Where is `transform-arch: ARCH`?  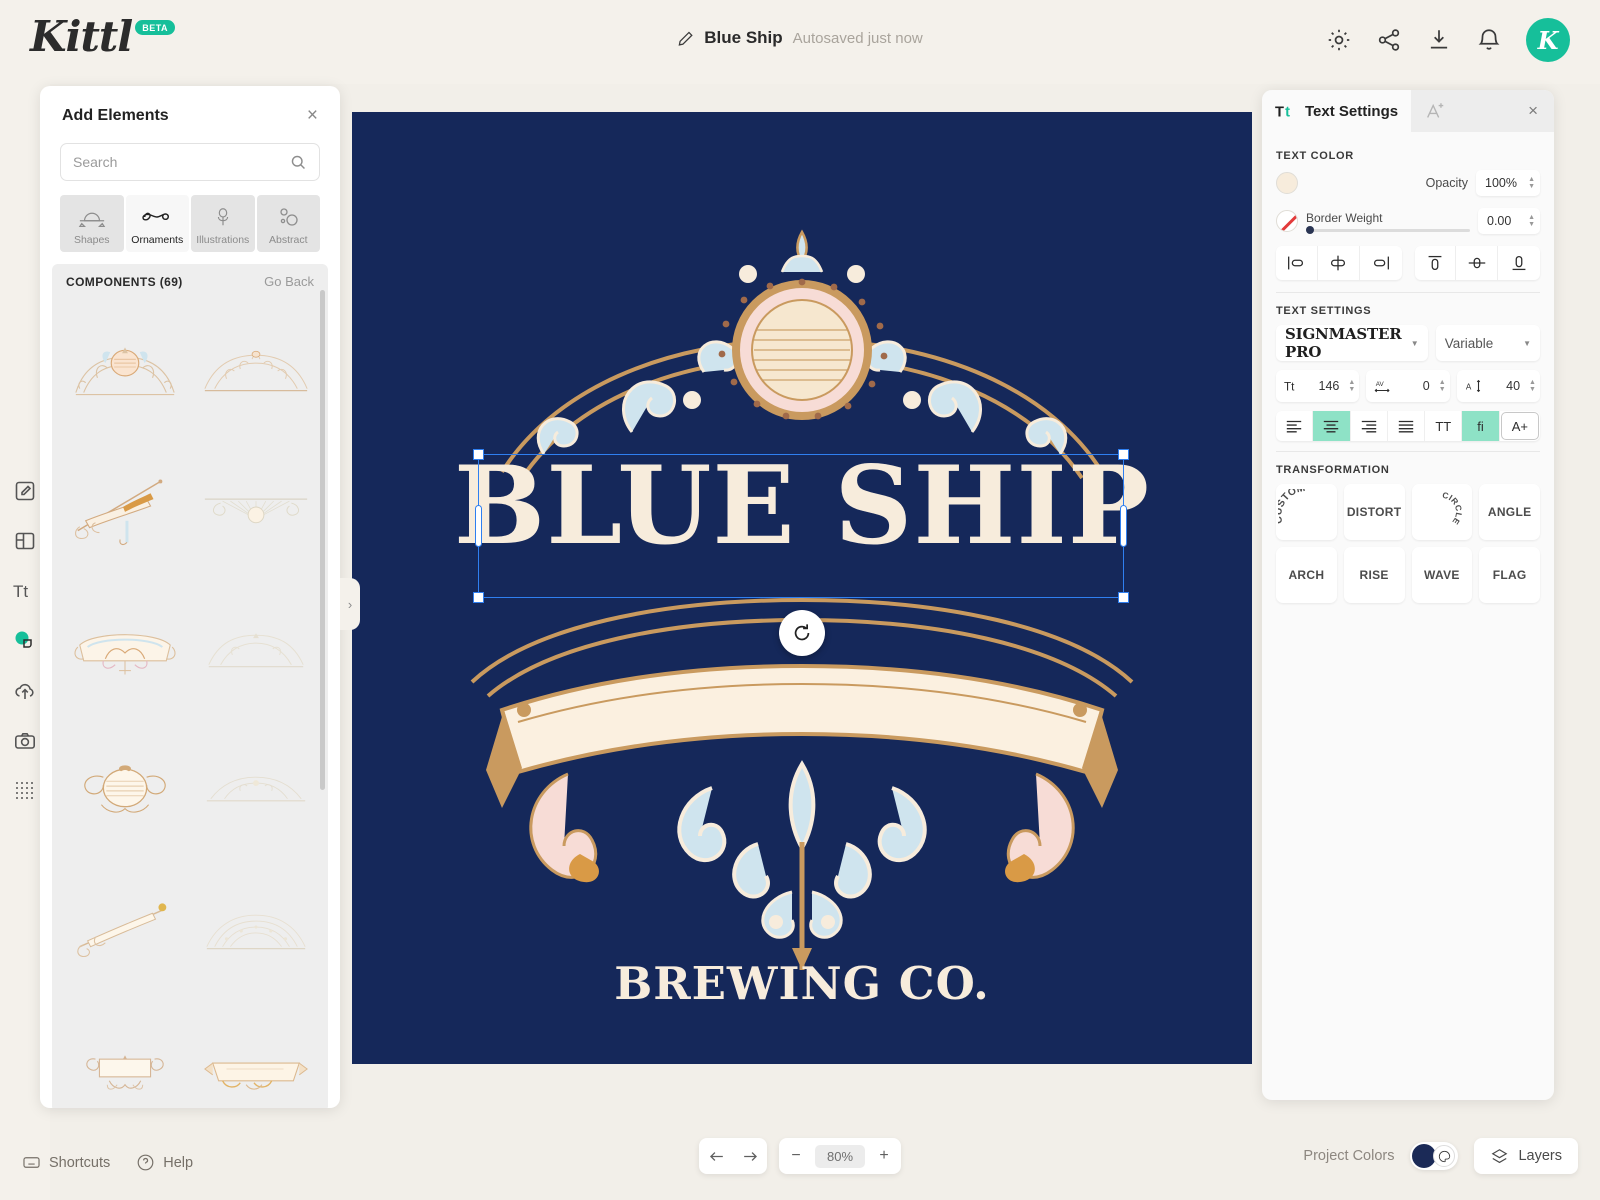 transform-arch: ARCH is located at coordinates (1306, 575).